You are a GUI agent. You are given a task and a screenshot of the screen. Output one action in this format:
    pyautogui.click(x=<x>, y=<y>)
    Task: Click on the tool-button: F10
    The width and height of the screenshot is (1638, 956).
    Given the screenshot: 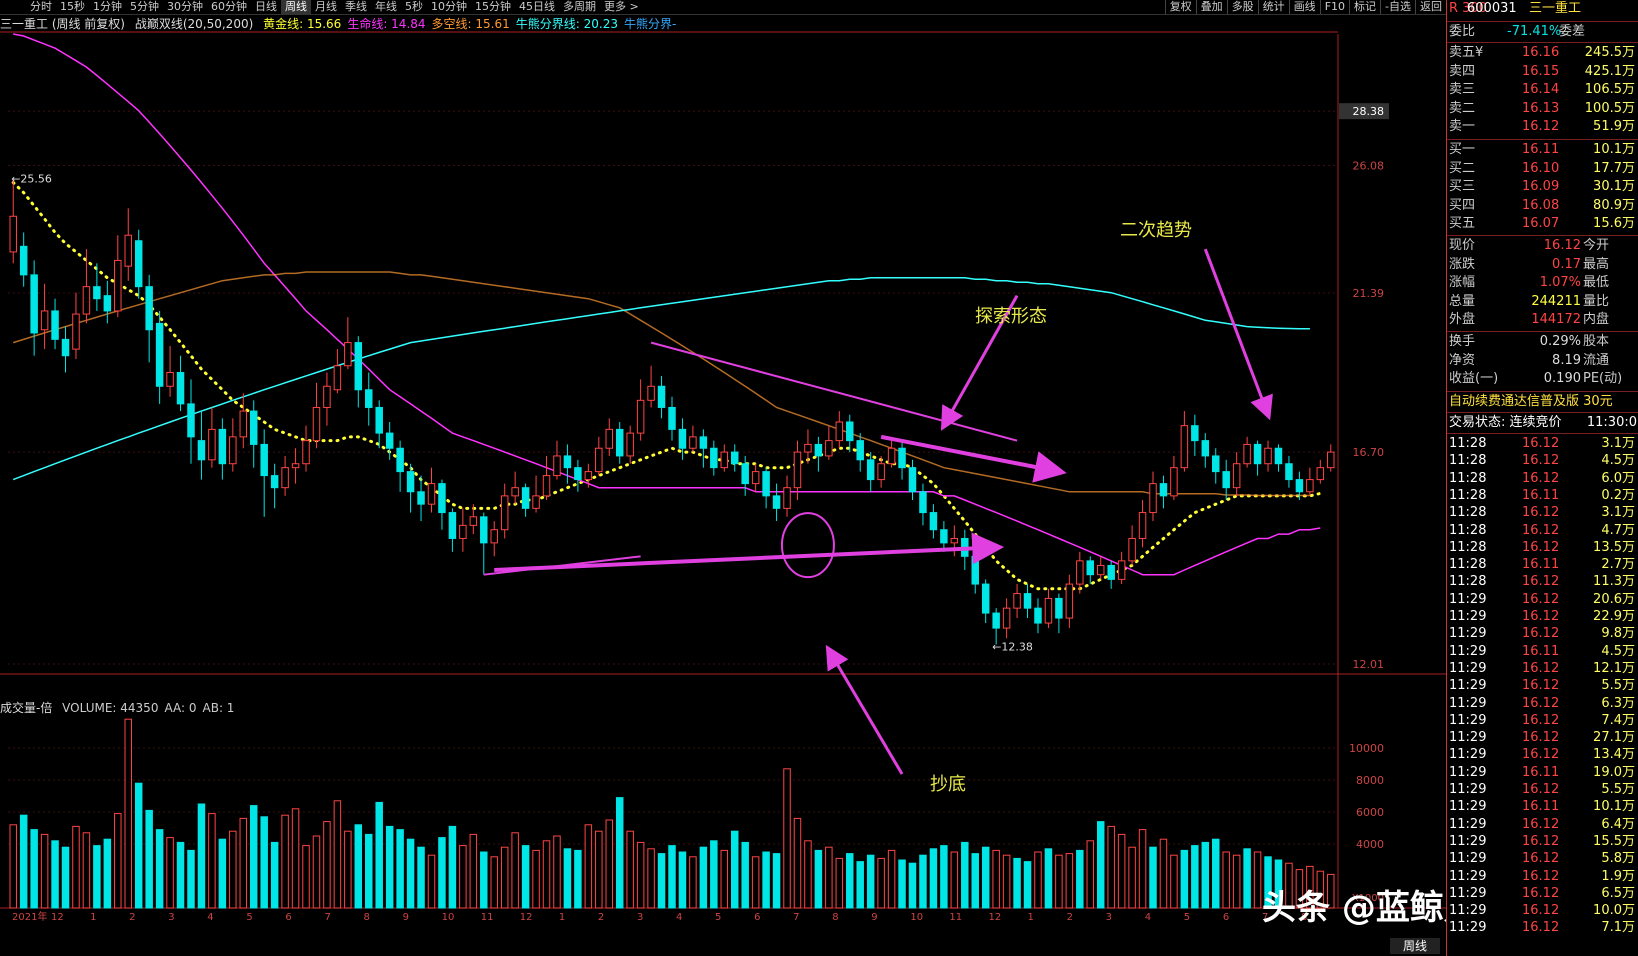 What is the action you would take?
    pyautogui.click(x=1334, y=7)
    